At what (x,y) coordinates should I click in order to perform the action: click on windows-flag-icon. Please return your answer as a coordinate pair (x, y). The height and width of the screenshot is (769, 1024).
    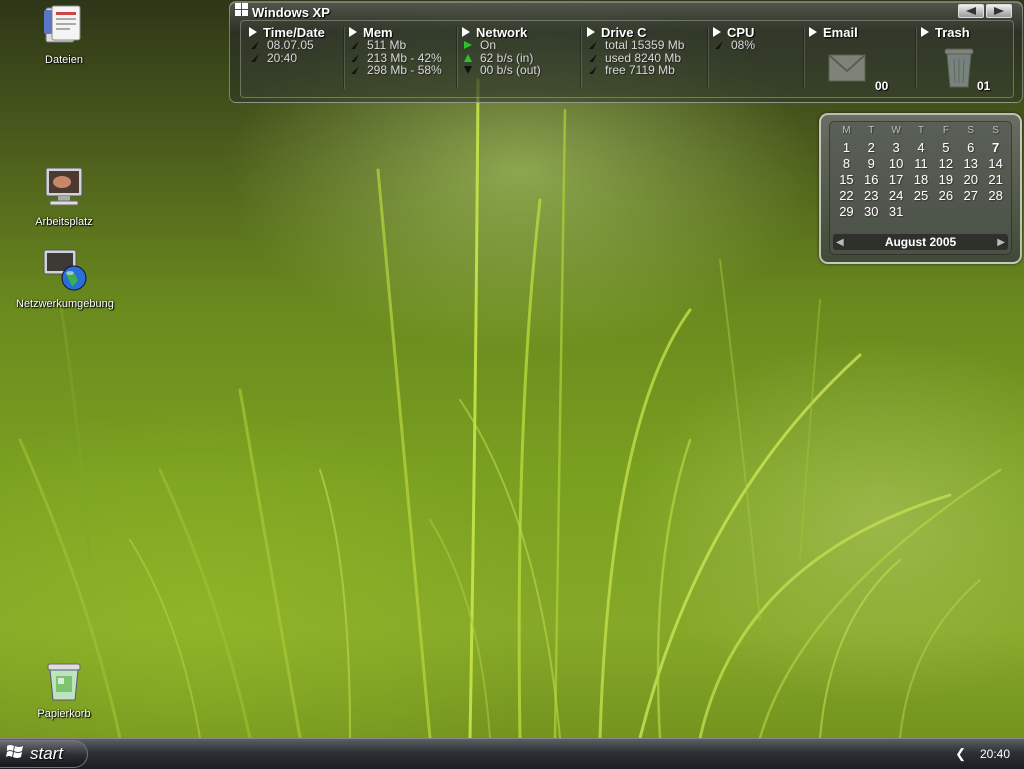
    Looking at the image, I should click on (15, 754).